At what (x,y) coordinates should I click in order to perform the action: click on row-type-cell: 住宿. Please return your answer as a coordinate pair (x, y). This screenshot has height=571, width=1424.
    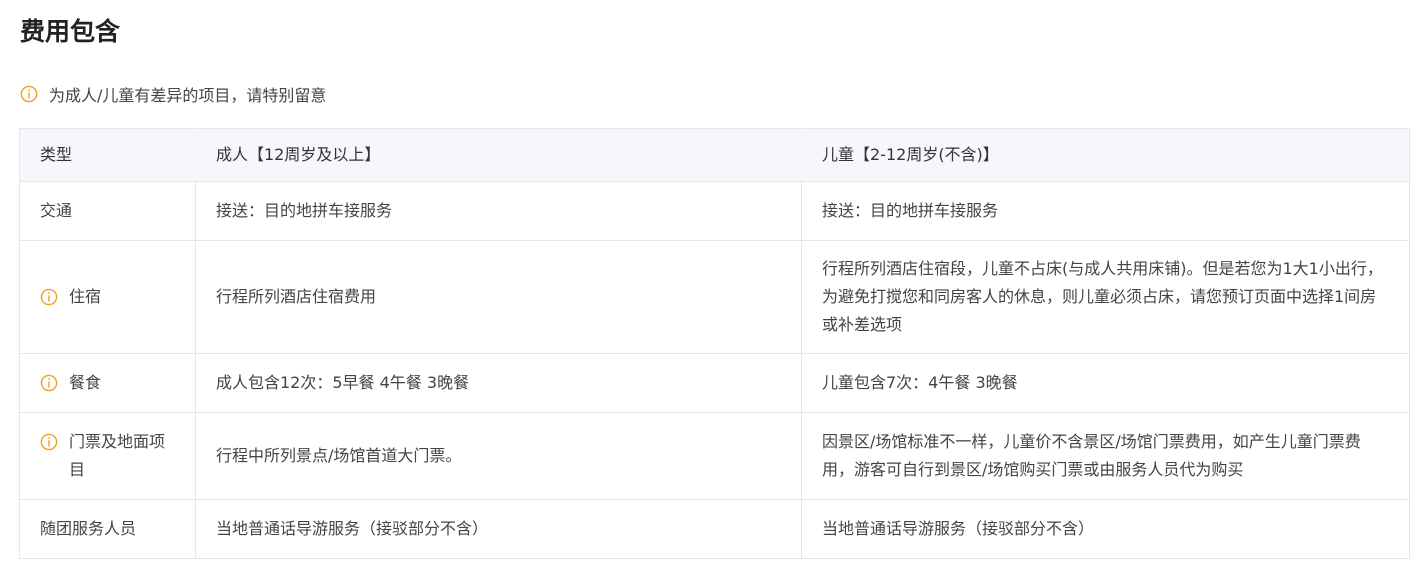
    Looking at the image, I should click on (107, 297).